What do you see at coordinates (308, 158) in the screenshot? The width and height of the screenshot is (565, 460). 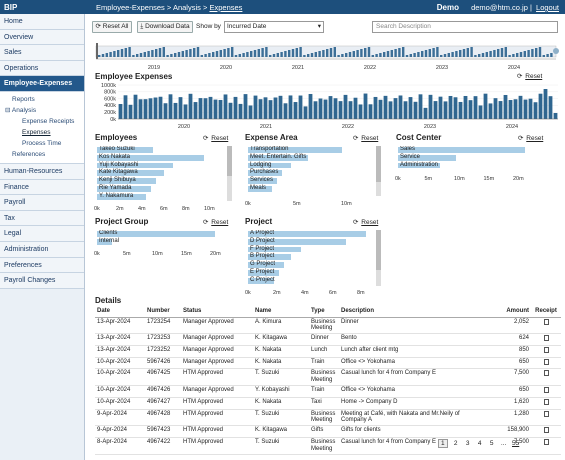 I see `expense-area-row: Meet. Entertain. Gifts` at bounding box center [308, 158].